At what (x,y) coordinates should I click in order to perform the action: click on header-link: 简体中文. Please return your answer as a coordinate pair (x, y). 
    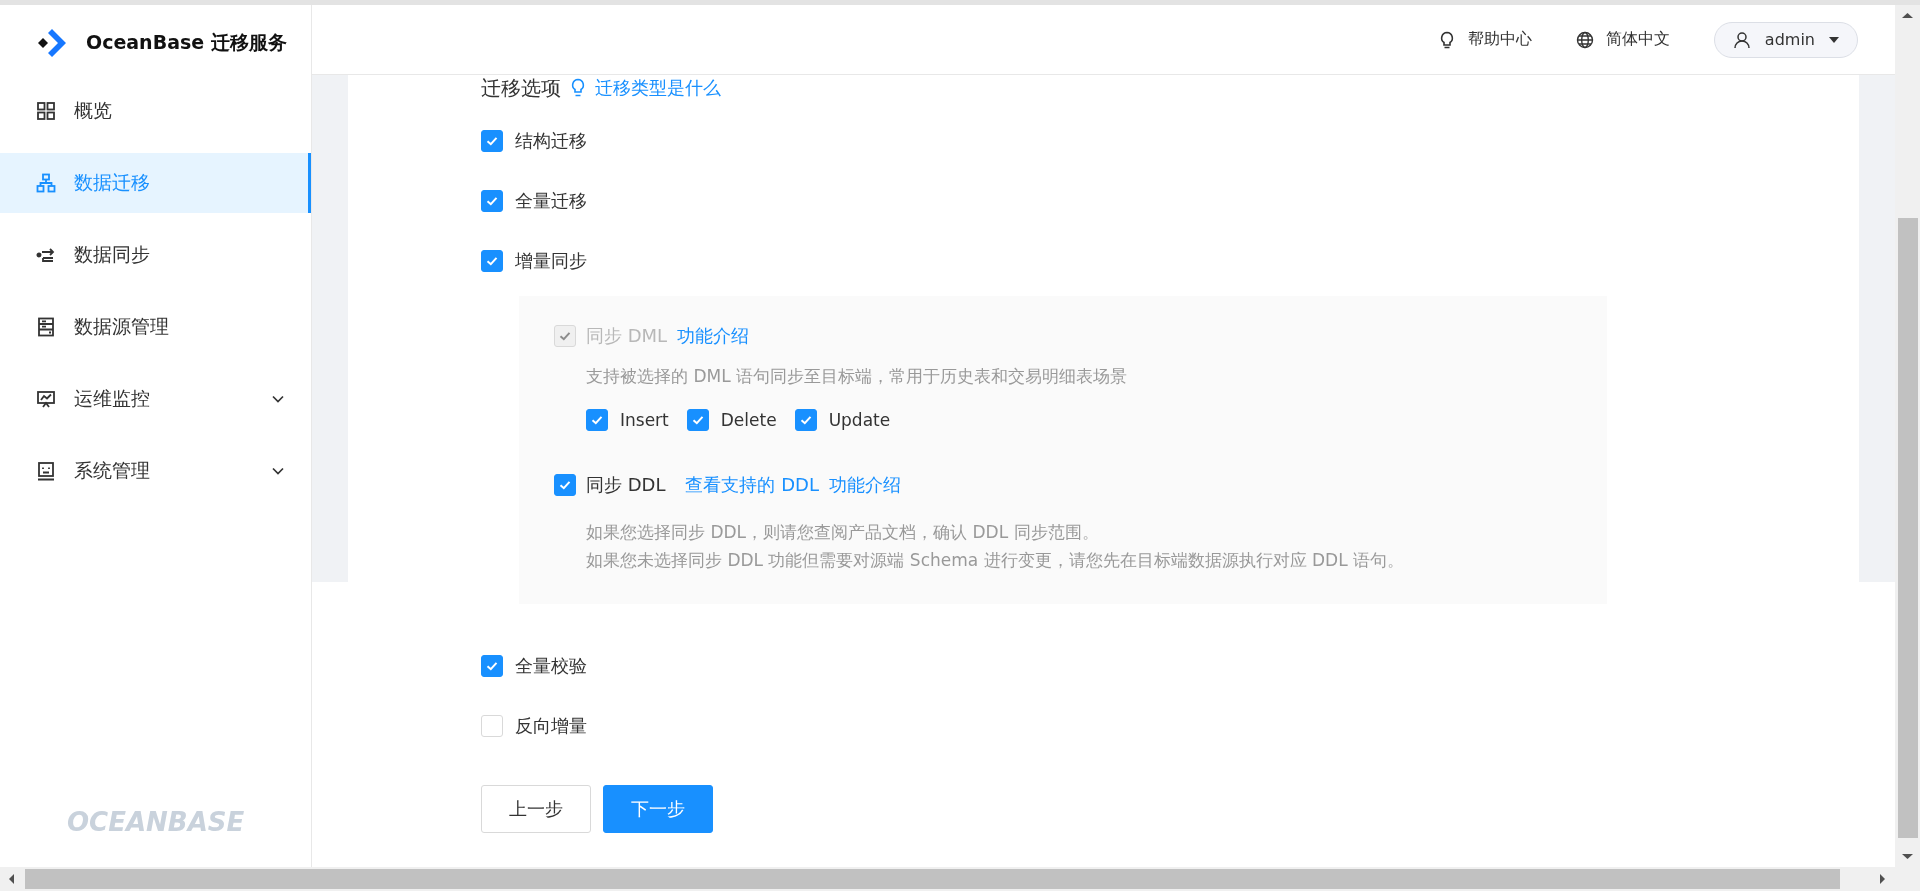
    Looking at the image, I should click on (1622, 39).